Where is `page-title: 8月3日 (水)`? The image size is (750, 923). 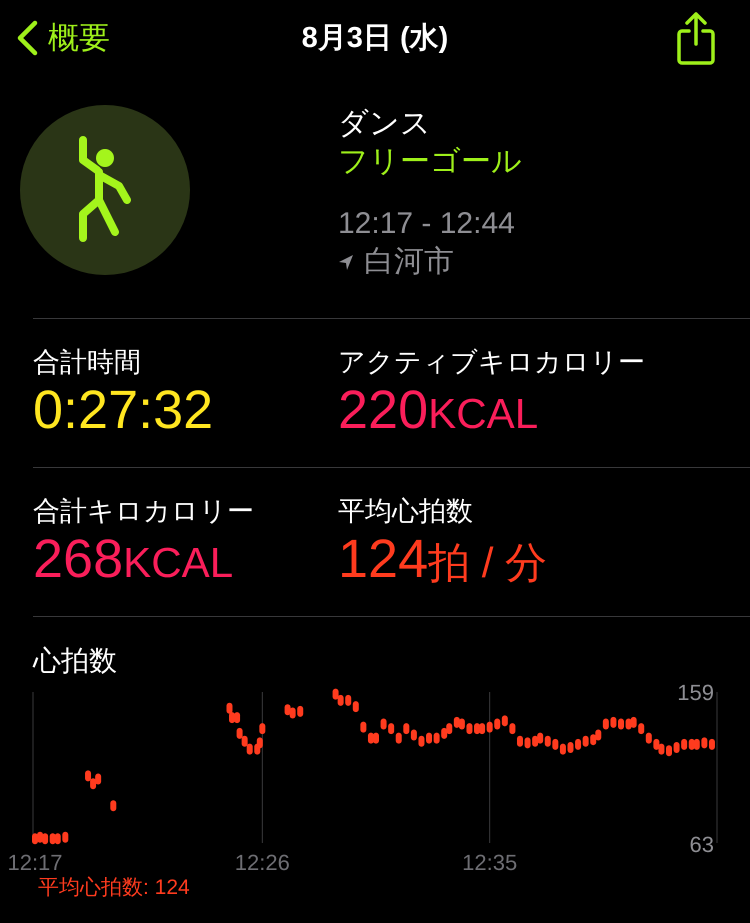 page-title: 8月3日 (水) is located at coordinates (375, 38).